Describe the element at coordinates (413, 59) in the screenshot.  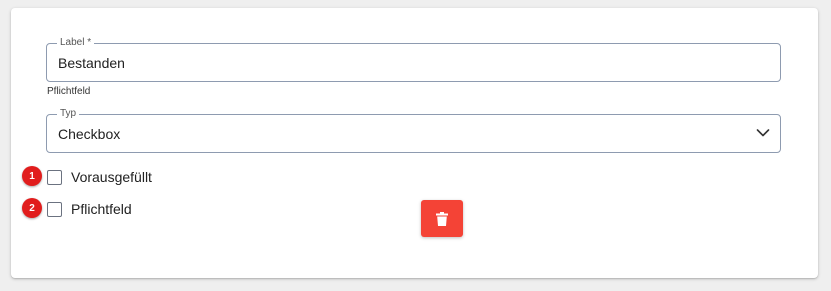
I see `label-input: Label * Bestanden` at that location.